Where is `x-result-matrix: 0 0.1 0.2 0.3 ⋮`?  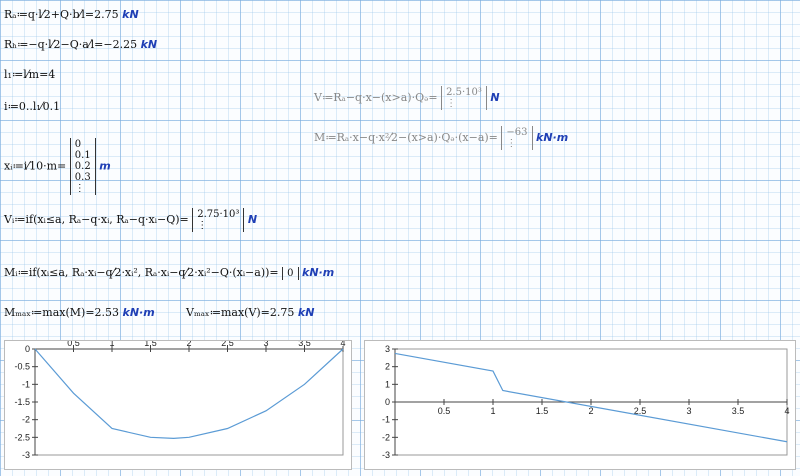 x-result-matrix: 0 0.1 0.2 0.3 ⋮ is located at coordinates (82, 166).